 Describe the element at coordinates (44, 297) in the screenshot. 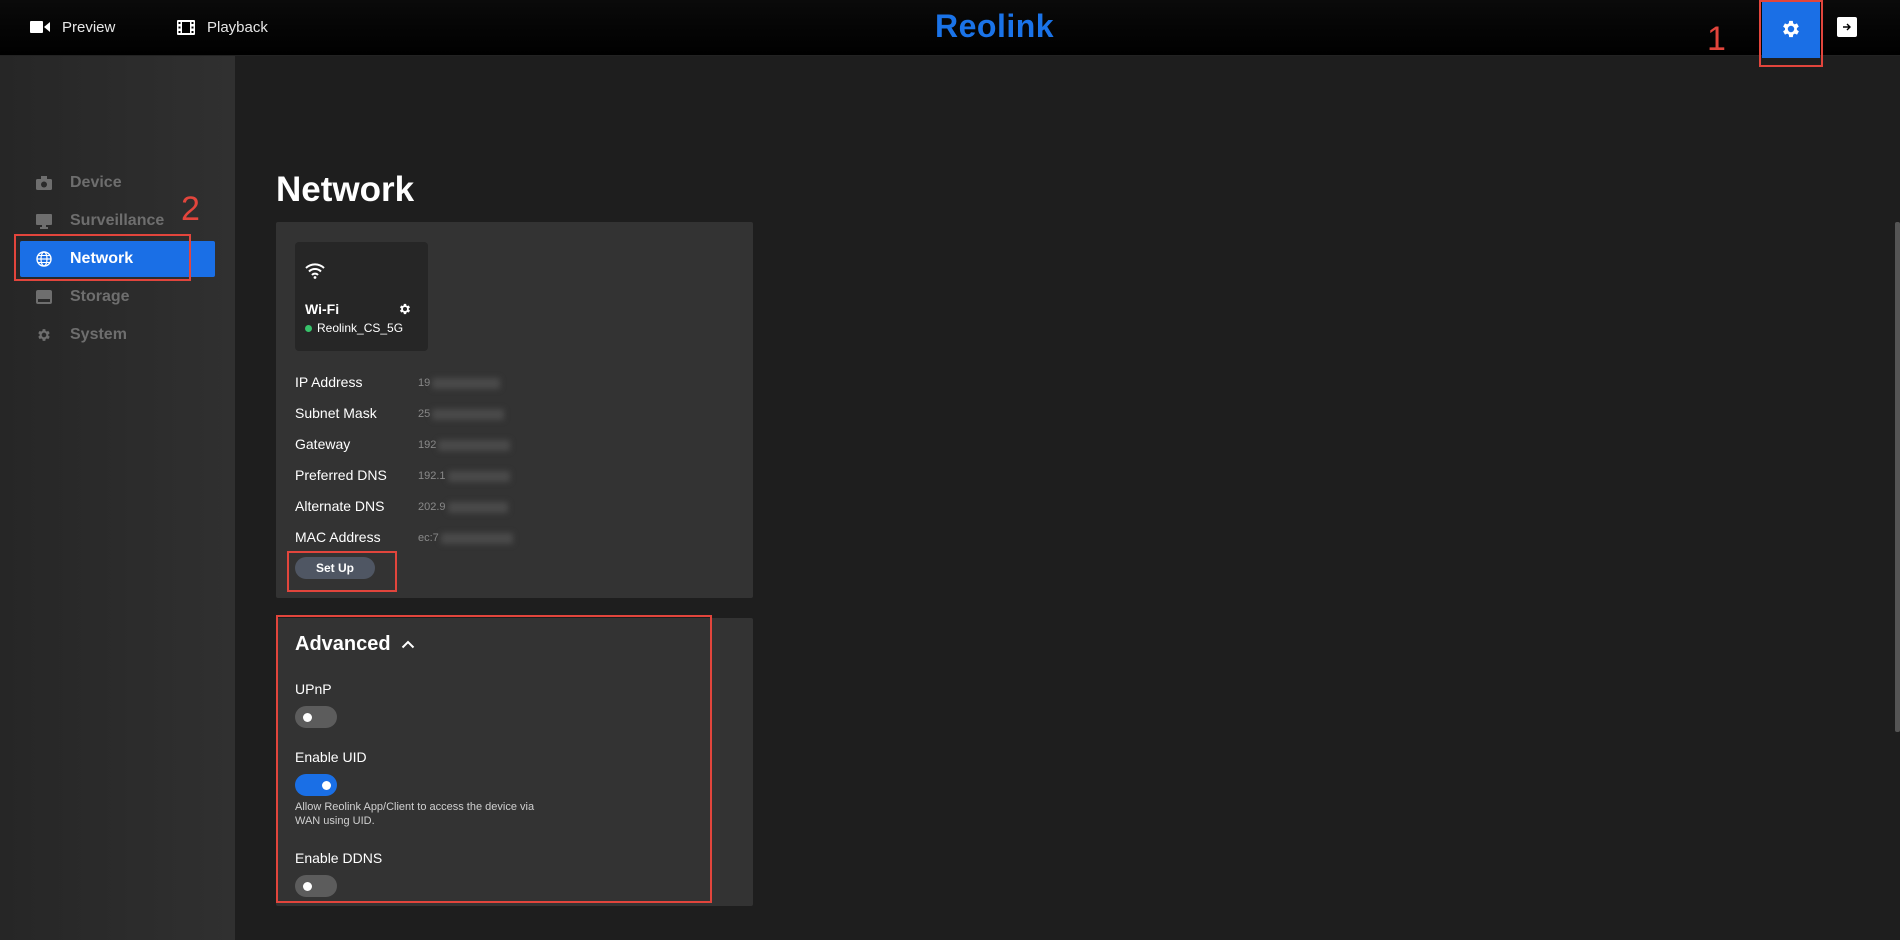

I see `storage-icon` at that location.